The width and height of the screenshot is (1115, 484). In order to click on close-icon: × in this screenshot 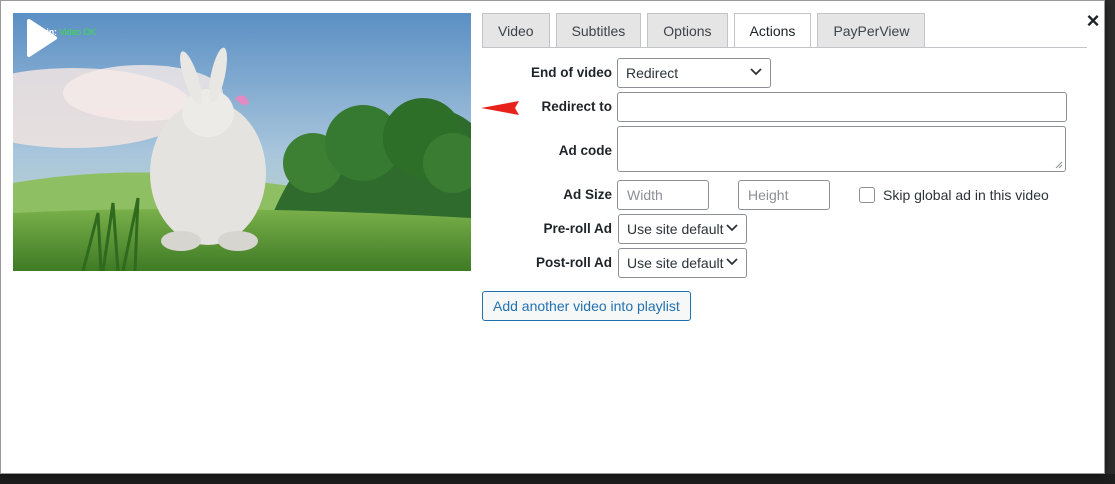, I will do `click(1093, 21)`.